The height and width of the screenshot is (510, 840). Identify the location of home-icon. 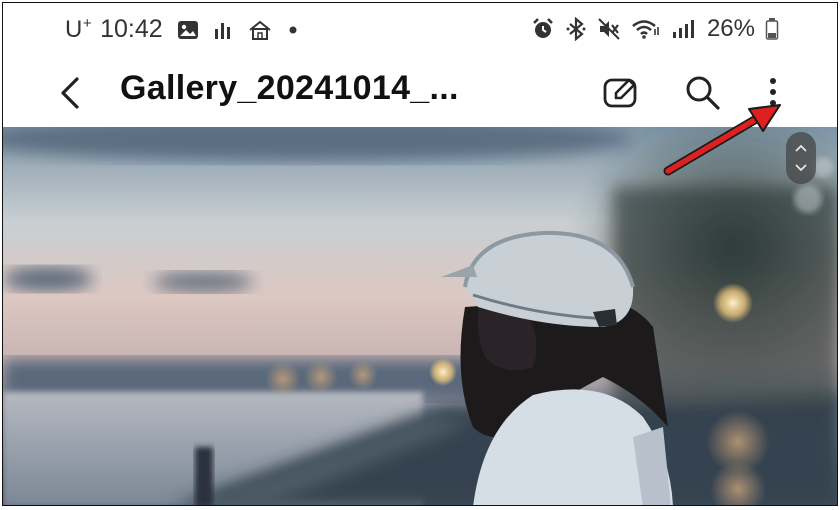
(260, 30).